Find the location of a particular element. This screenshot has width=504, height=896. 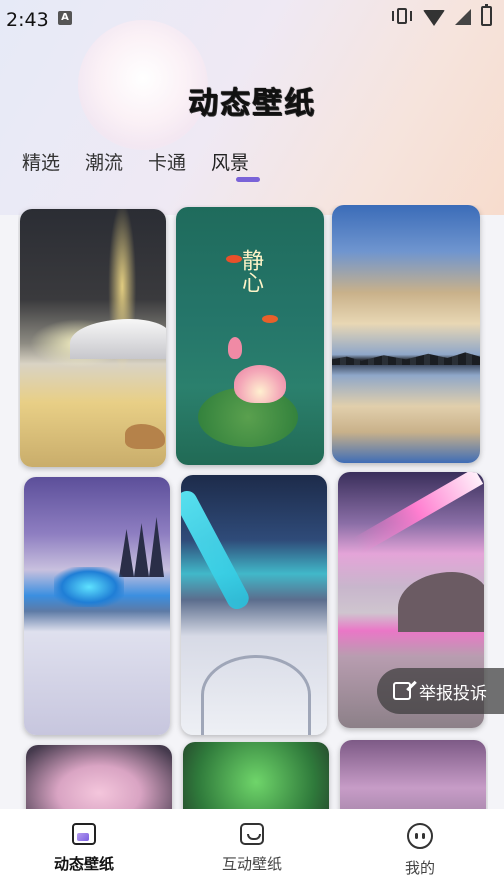

face-icon is located at coordinates (420, 836).